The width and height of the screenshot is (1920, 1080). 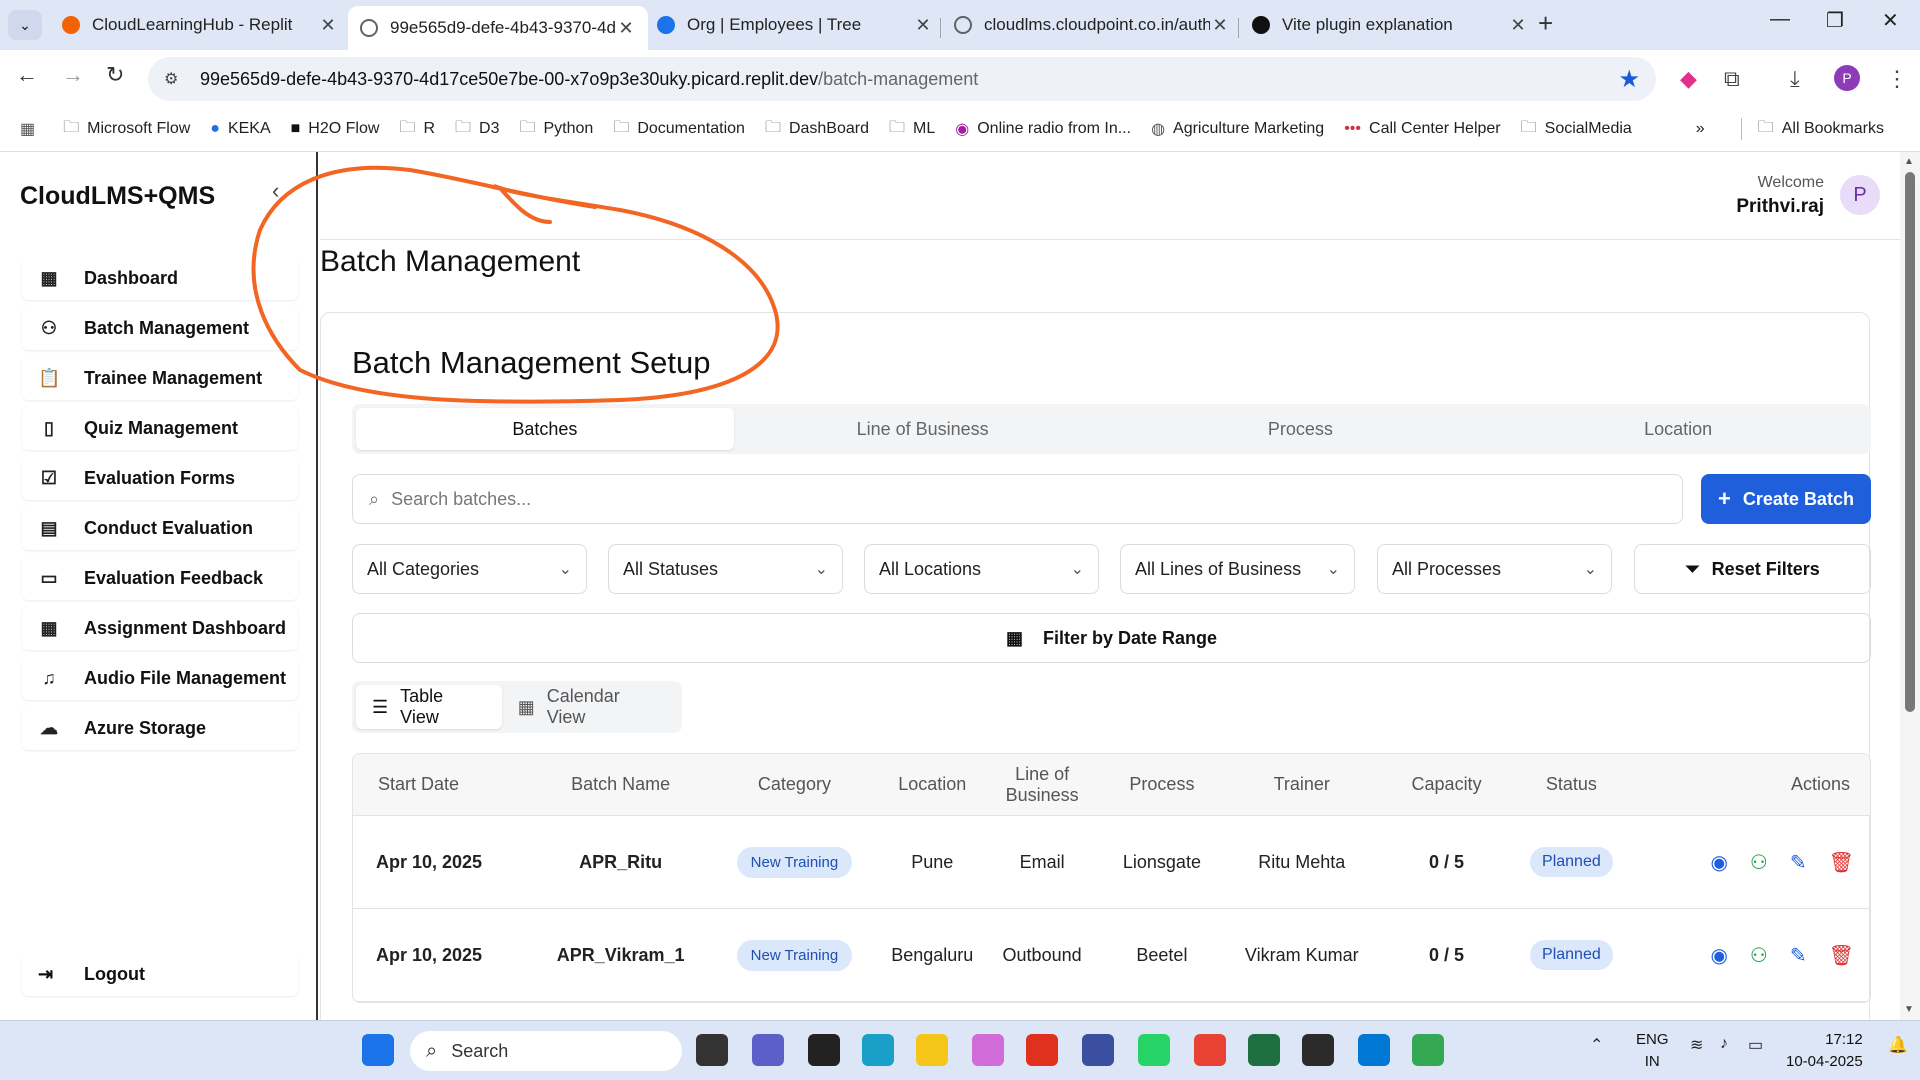 I want to click on anydesk-icon, so click(x=1042, y=1050).